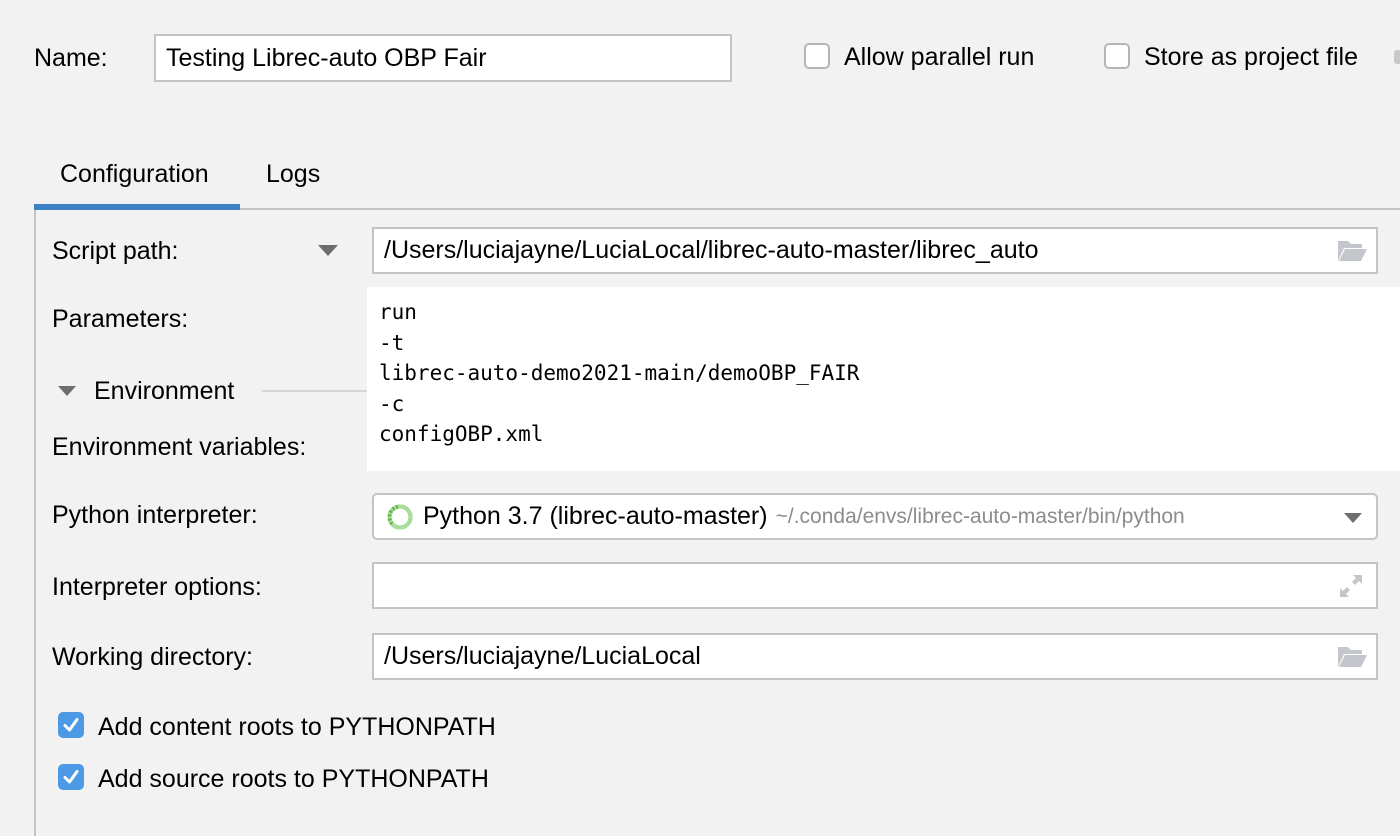 The height and width of the screenshot is (836, 1400). I want to click on environment-section-title: Environment, so click(164, 391).